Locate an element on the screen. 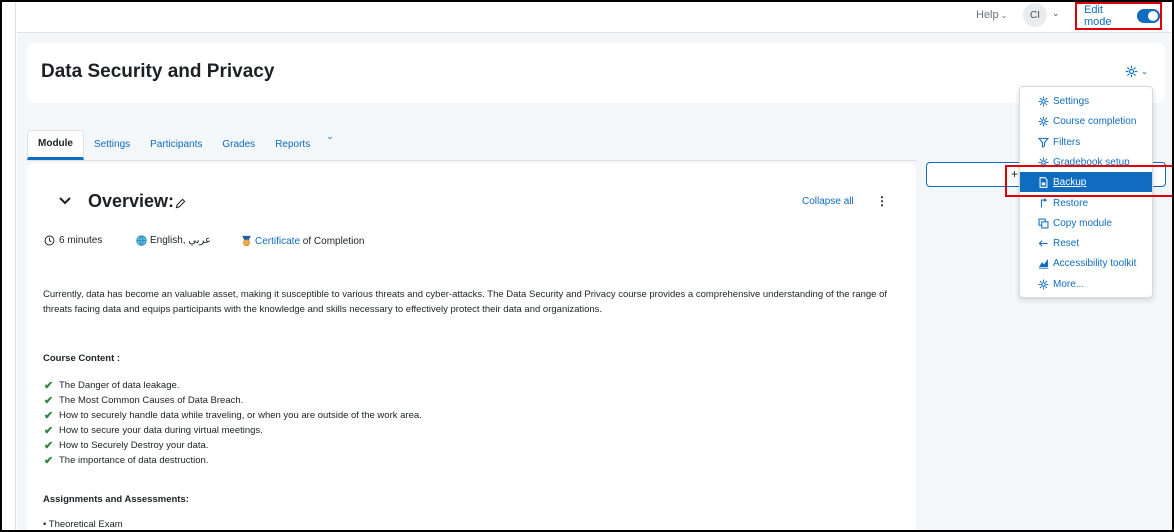  user-avatar: CI is located at coordinates (1035, 15).